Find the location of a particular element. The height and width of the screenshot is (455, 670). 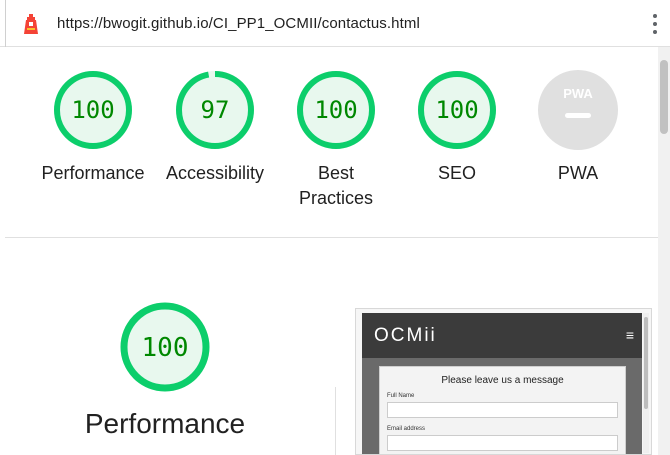

performance-gauge-large: 100 is located at coordinates (165, 349).